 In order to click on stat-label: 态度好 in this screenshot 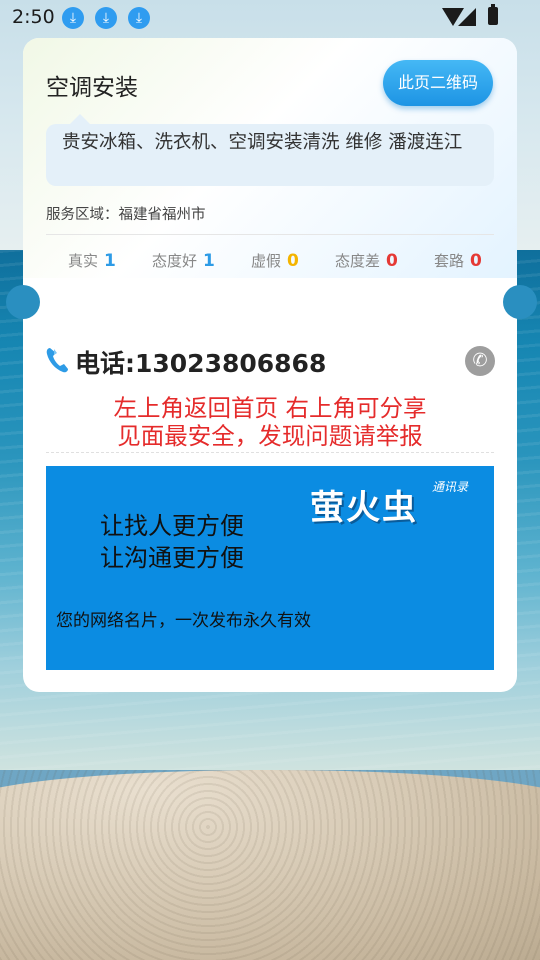, I will do `click(175, 261)`.